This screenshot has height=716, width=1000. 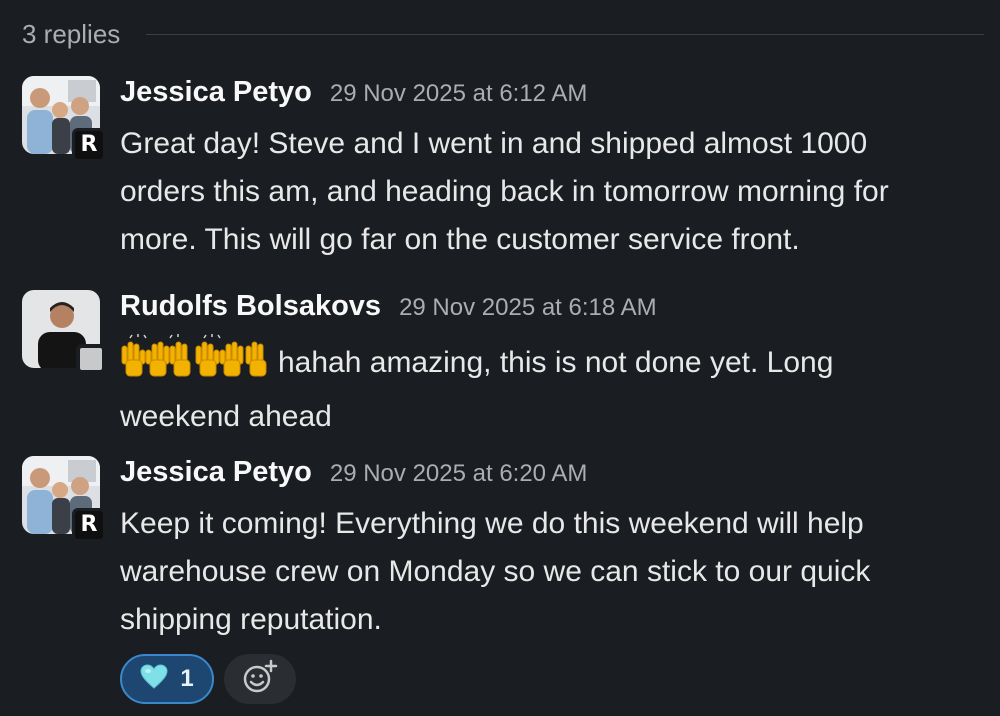 I want to click on light-blue-heart-icon, so click(x=154, y=679).